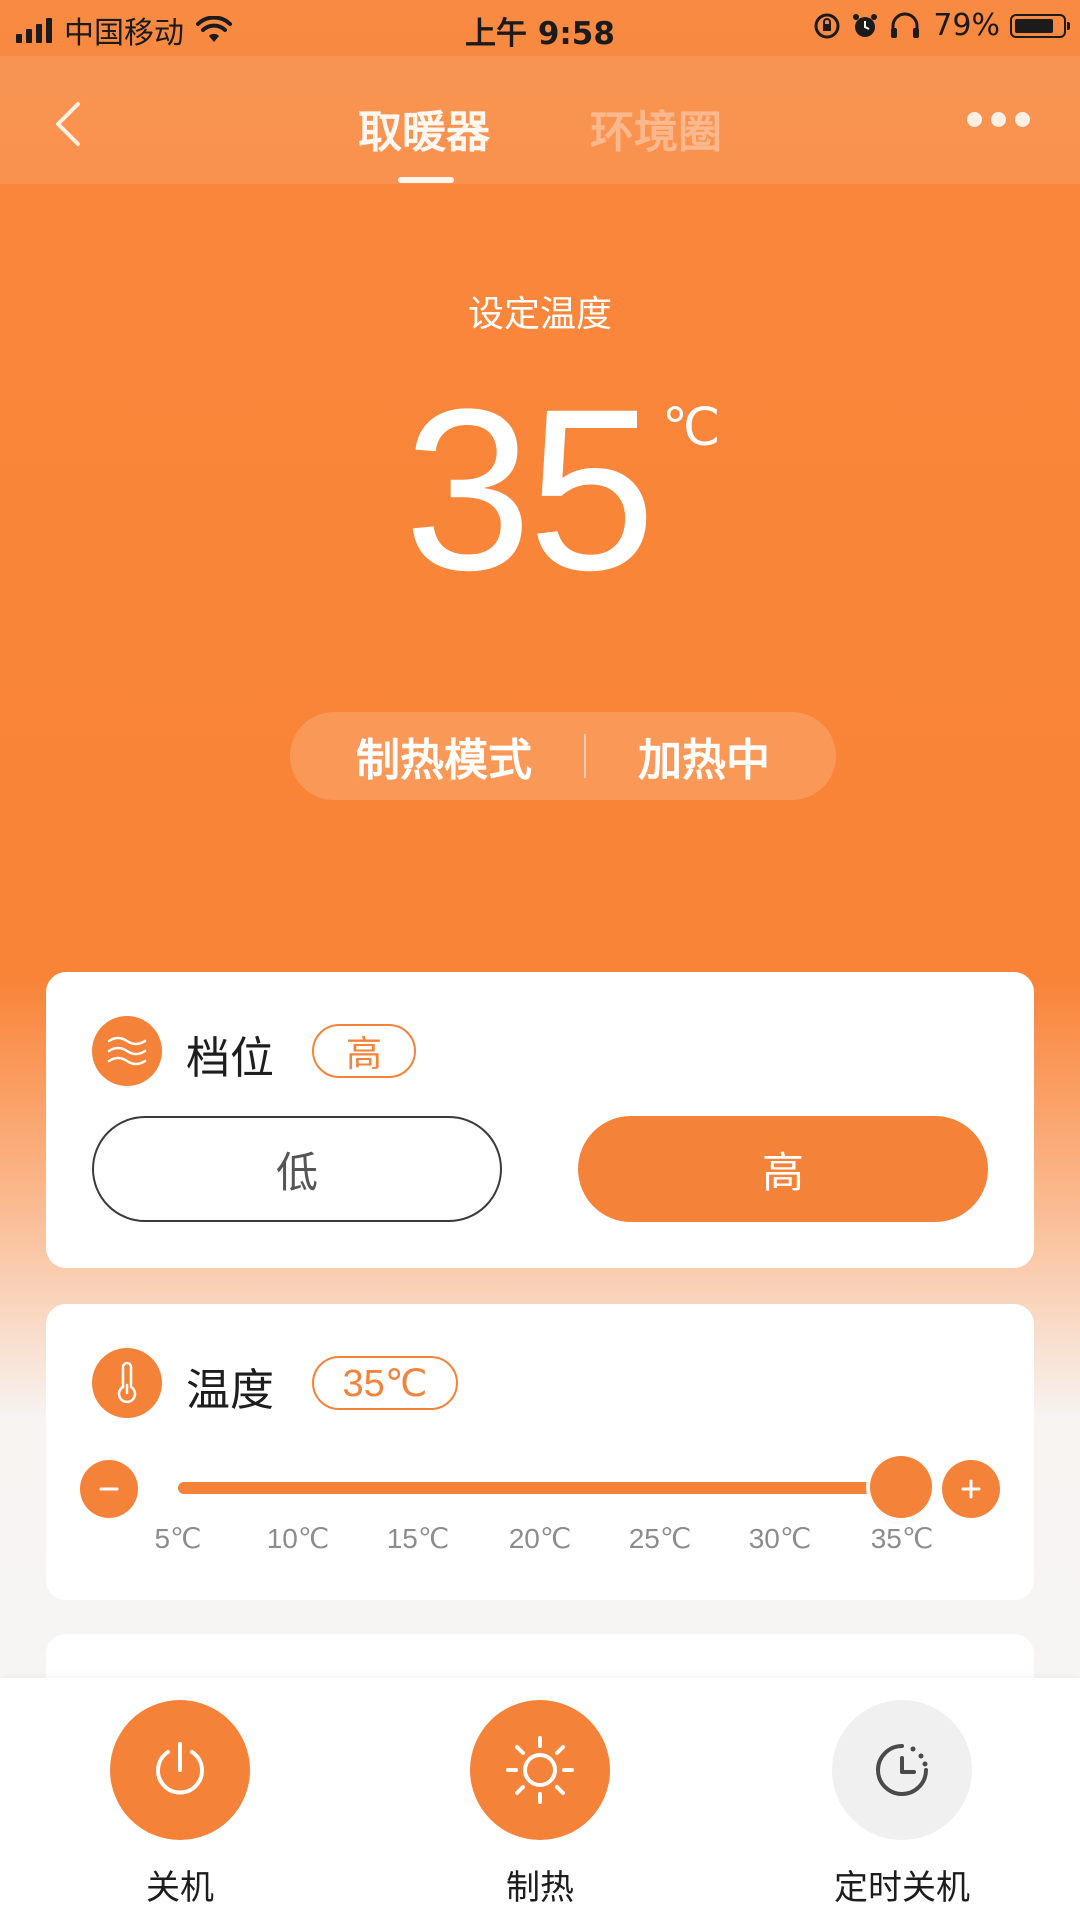  I want to click on slider-tick-label: 5℃, so click(178, 1538).